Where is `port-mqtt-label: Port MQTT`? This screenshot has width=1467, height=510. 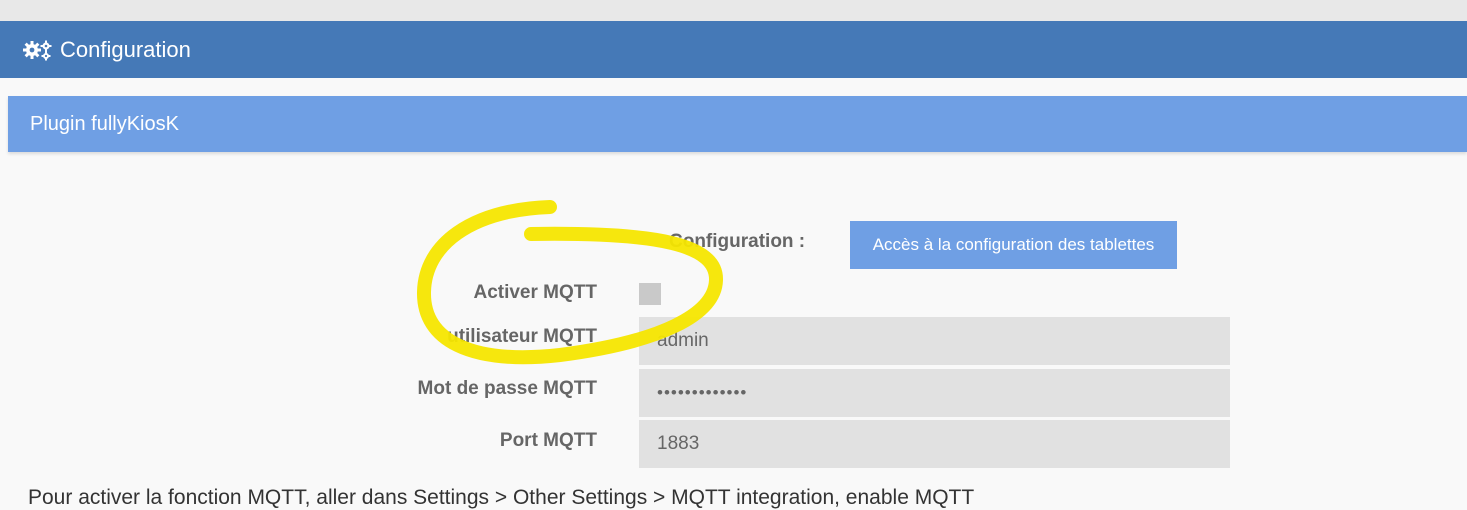
port-mqtt-label: Port MQTT is located at coordinates (548, 440).